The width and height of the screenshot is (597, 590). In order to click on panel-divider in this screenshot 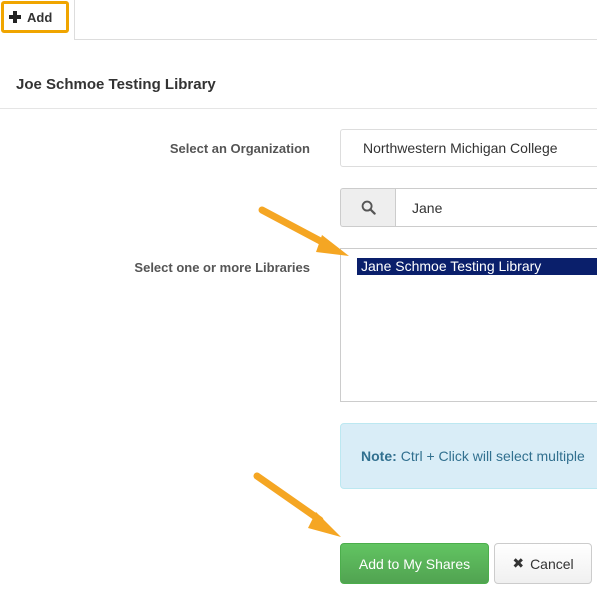, I will do `click(298, 108)`.